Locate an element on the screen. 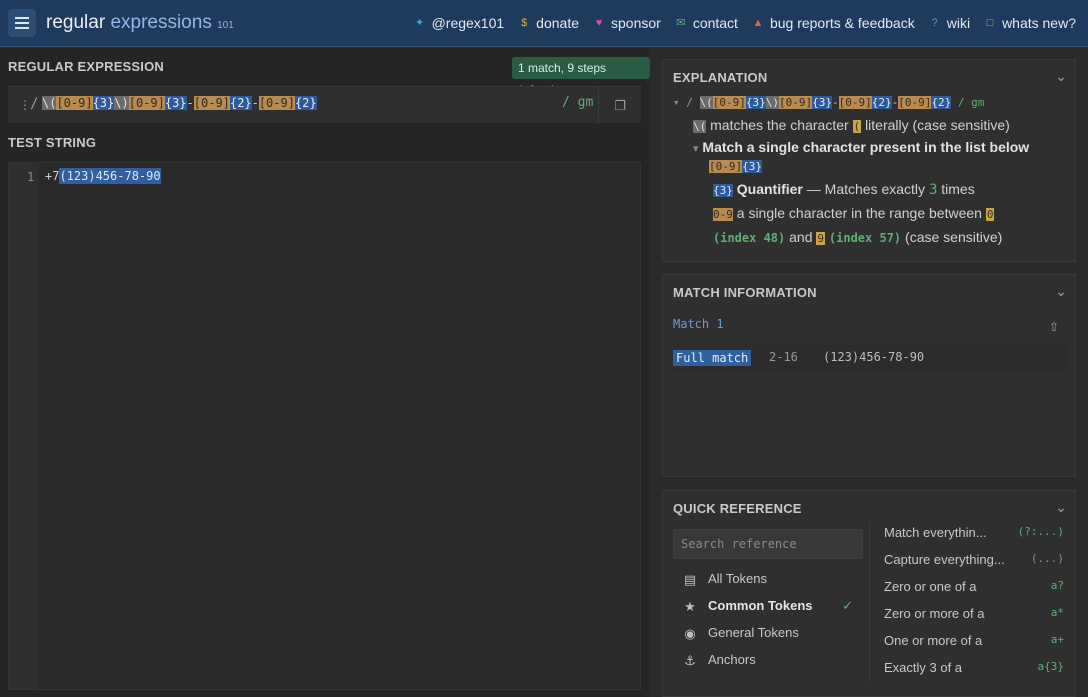 The height and width of the screenshot is (697, 1088). anchor-icon: ⚓ is located at coordinates (690, 660).